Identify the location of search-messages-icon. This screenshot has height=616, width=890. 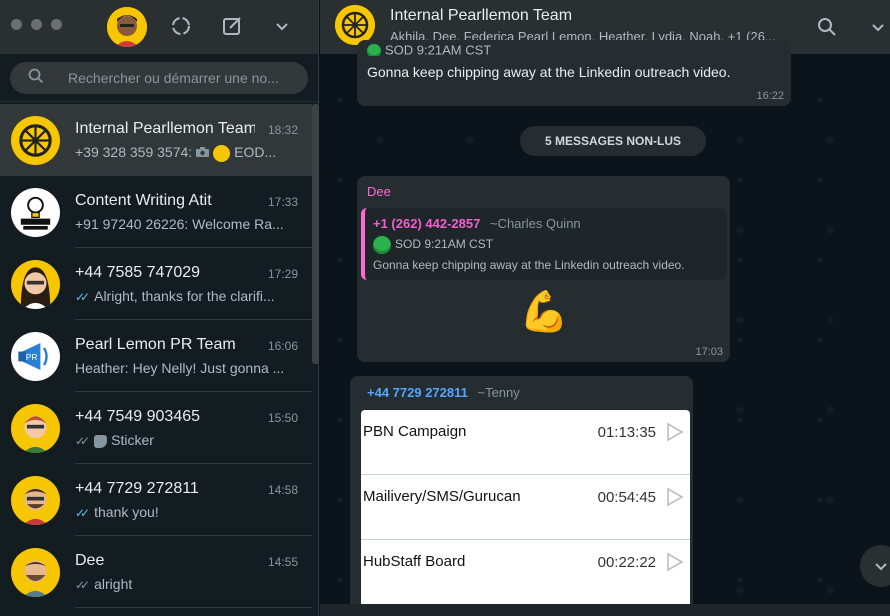
(827, 27).